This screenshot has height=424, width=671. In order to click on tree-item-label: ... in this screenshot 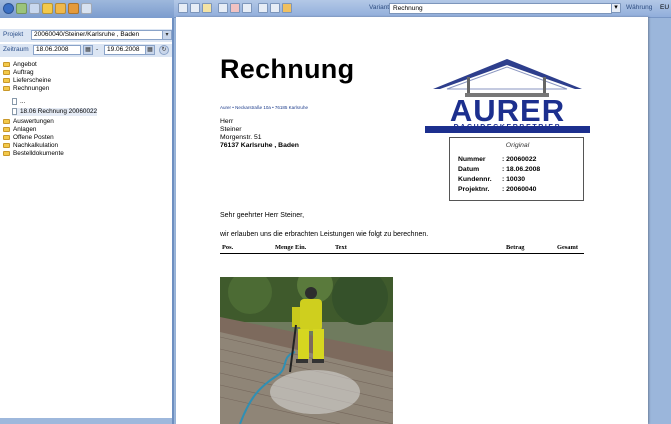, I will do `click(23, 102)`.